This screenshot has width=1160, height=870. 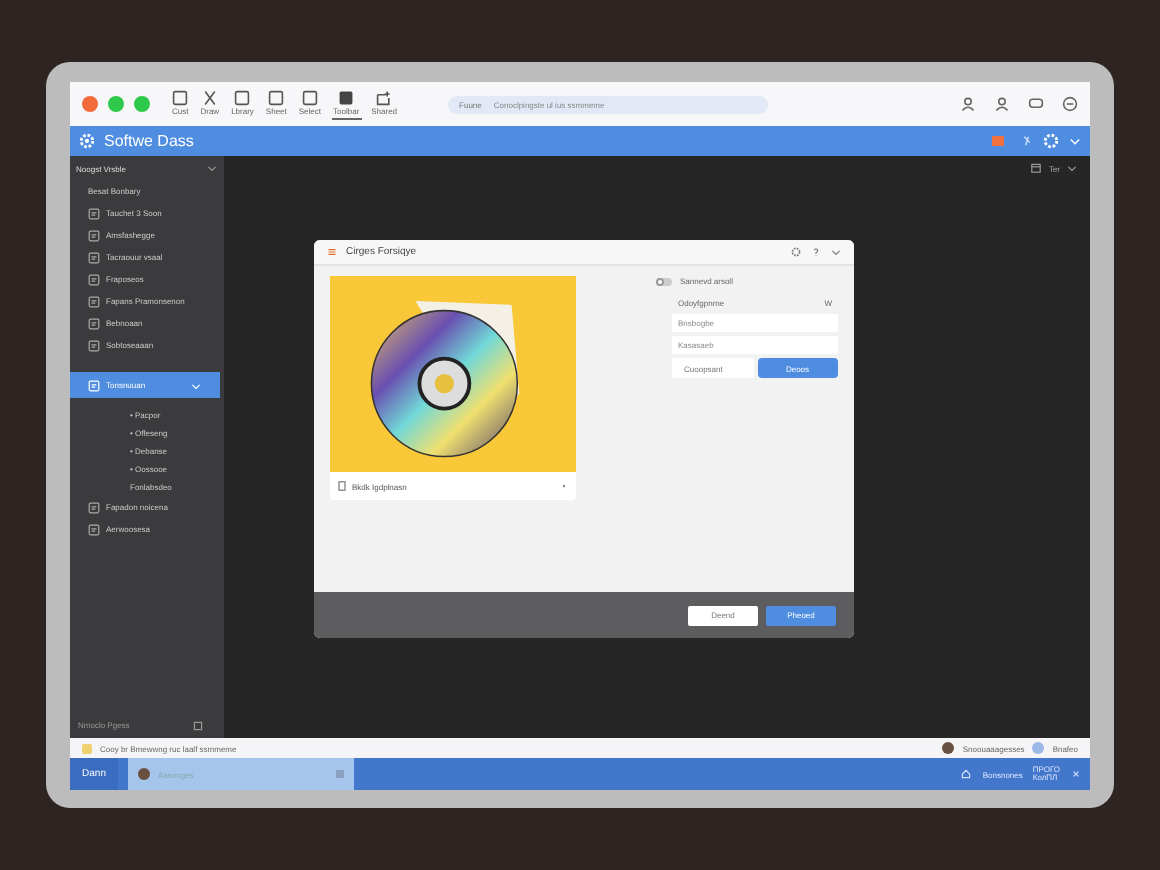 What do you see at coordinates (966, 774) in the screenshot?
I see `home-icon` at bounding box center [966, 774].